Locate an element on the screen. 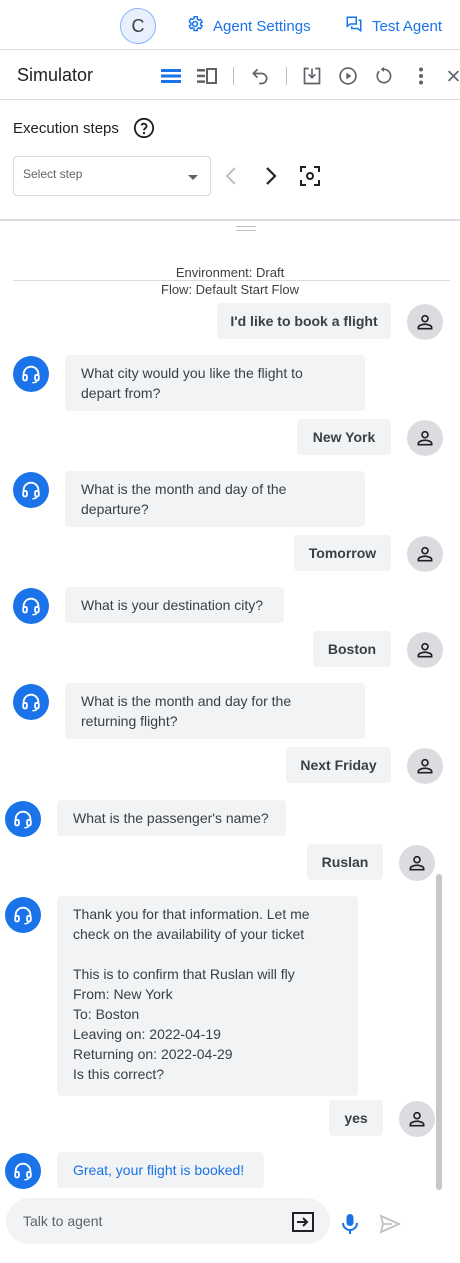  microphone-icon is located at coordinates (350, 1226).